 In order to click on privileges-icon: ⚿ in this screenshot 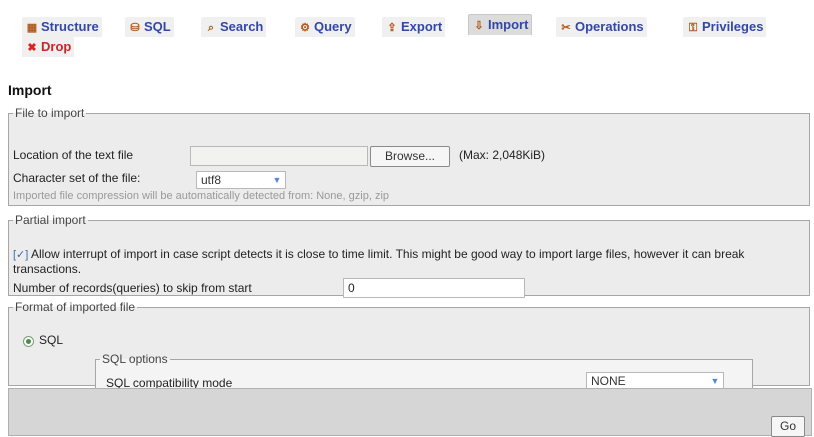, I will do `click(693, 28)`.